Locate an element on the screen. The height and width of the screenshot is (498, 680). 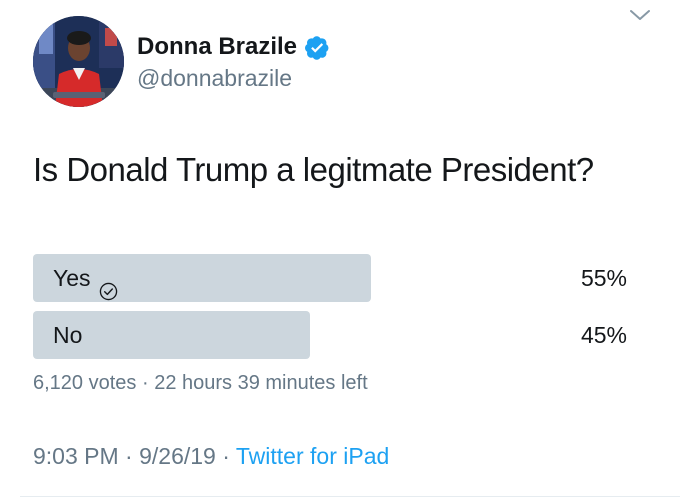
tweet-source-link: Twitter for iPad is located at coordinates (312, 456).